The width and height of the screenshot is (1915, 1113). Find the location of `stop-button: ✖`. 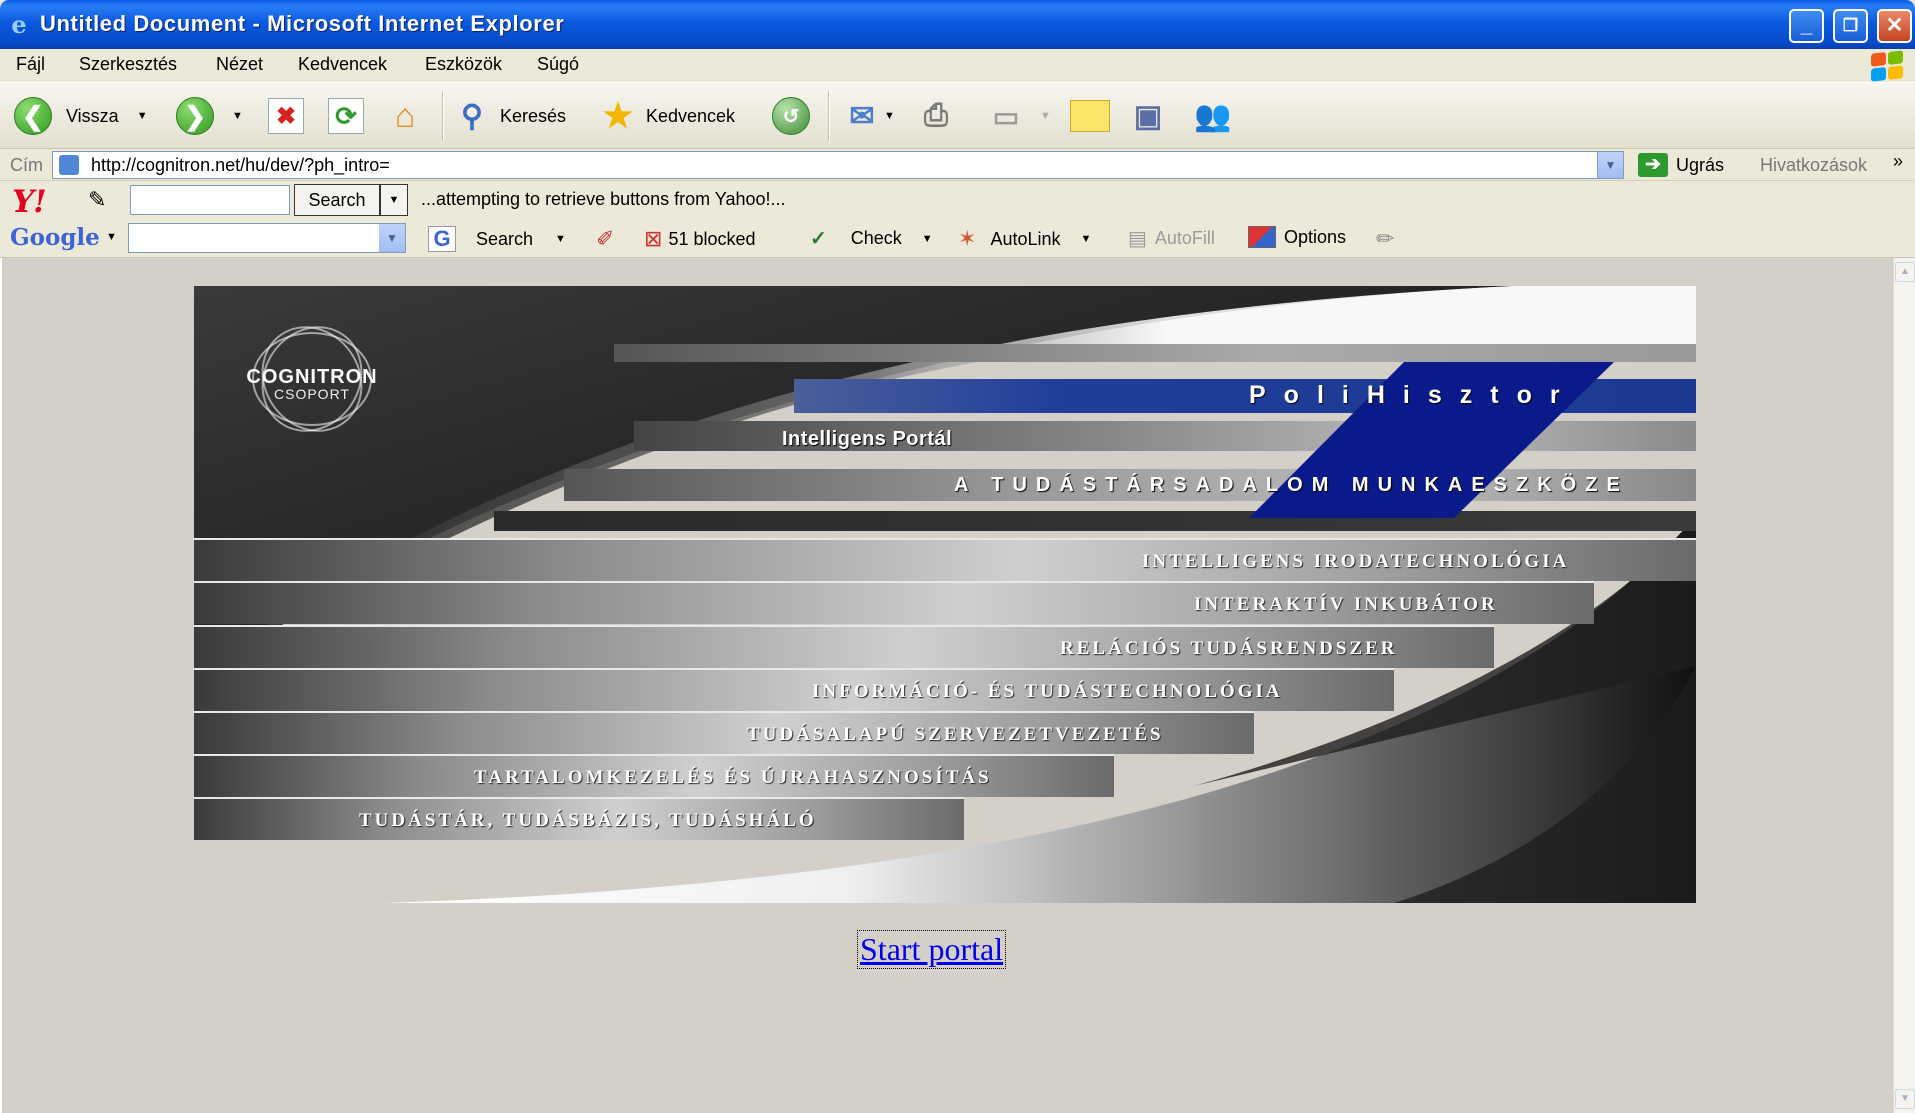

stop-button: ✖ is located at coordinates (286, 116).